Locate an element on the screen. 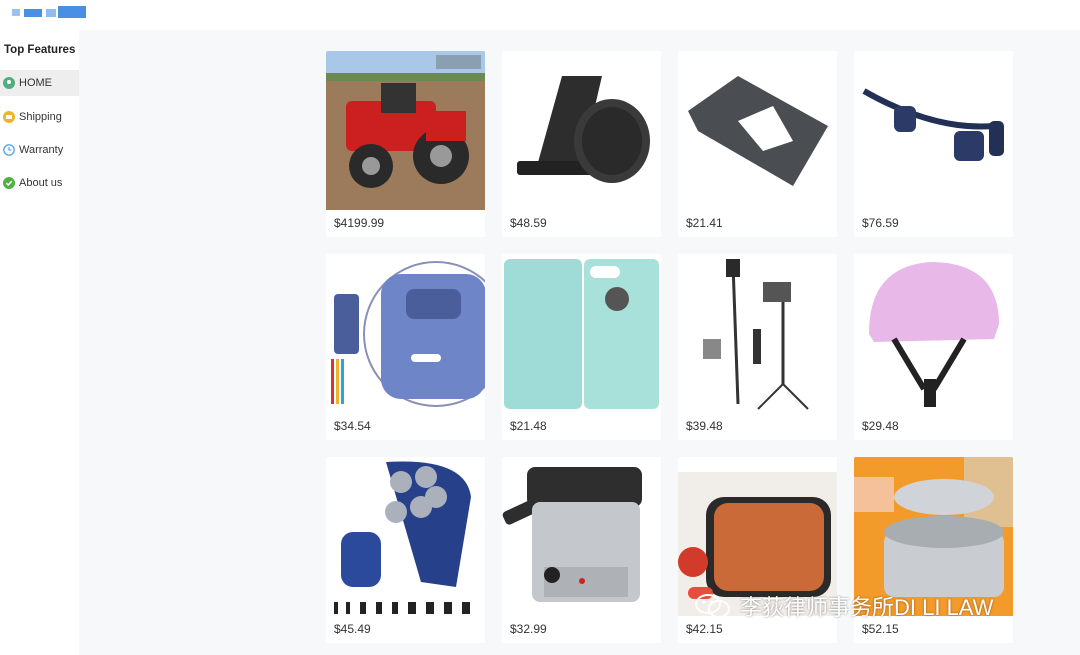 This screenshot has height=655, width=1080. product-card-tractor: $4199.99 is located at coordinates (405, 144).